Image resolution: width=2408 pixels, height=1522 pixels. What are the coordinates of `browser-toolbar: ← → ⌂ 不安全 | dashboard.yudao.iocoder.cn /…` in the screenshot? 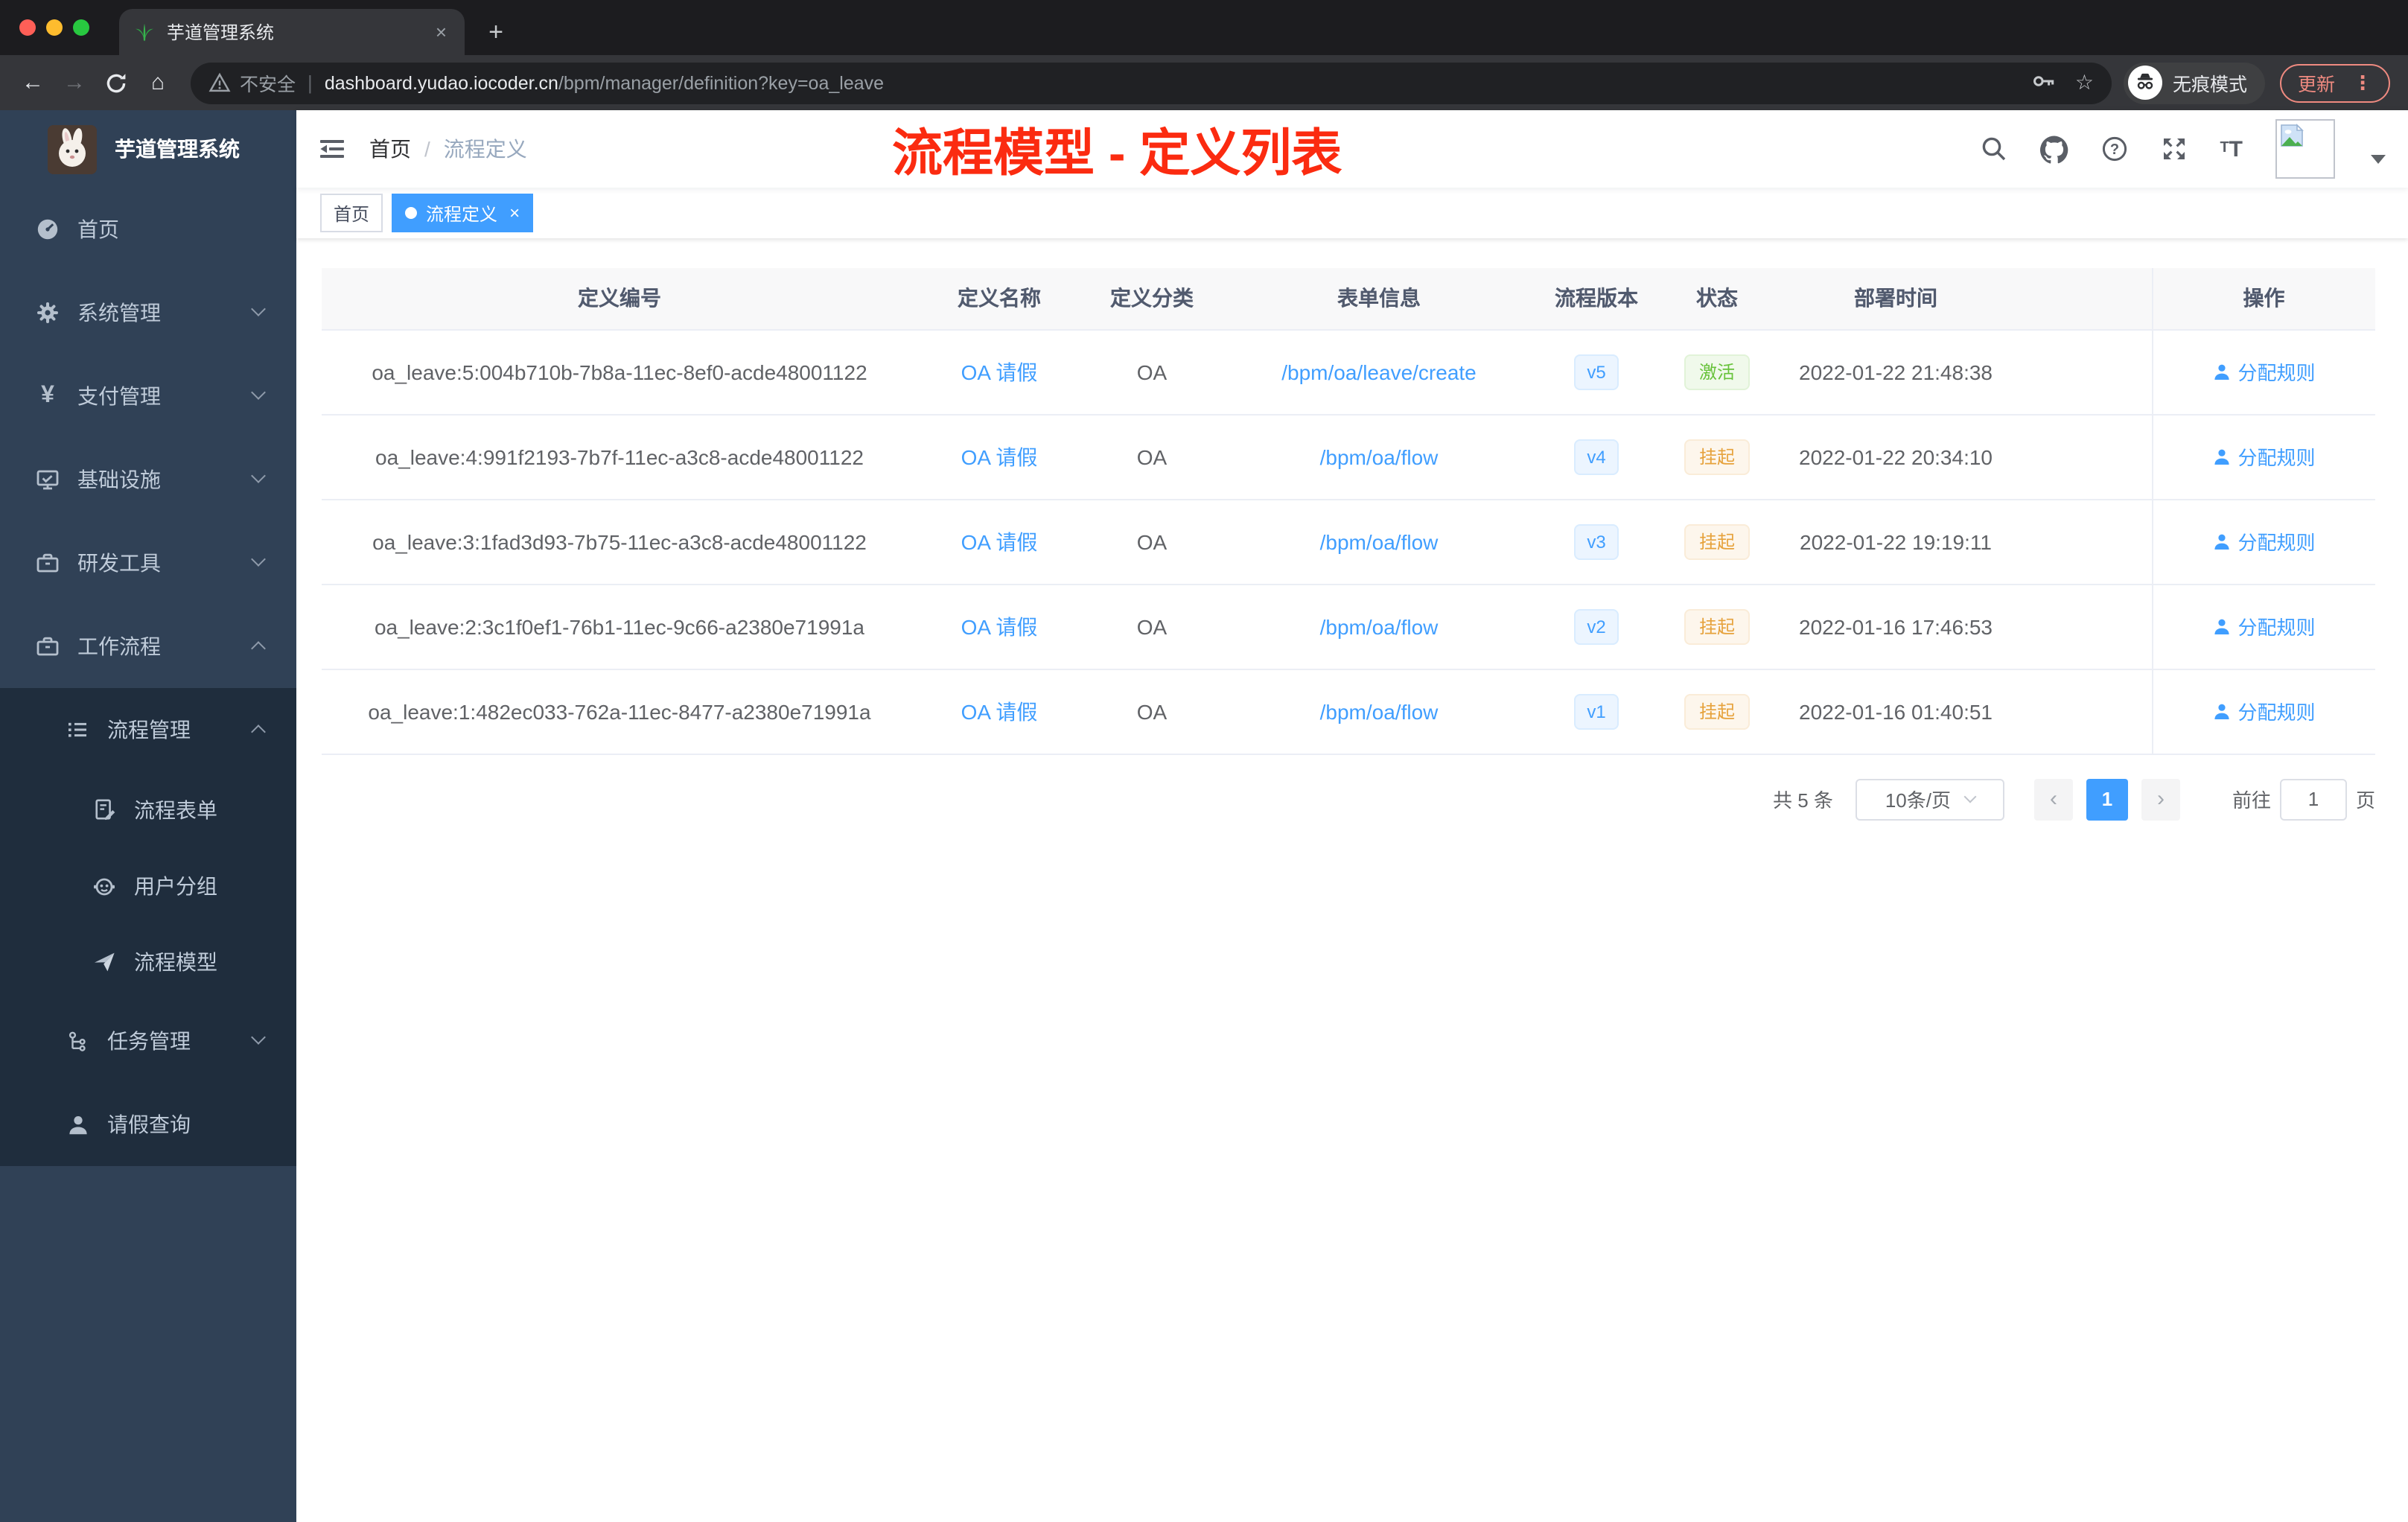 It's located at (1204, 82).